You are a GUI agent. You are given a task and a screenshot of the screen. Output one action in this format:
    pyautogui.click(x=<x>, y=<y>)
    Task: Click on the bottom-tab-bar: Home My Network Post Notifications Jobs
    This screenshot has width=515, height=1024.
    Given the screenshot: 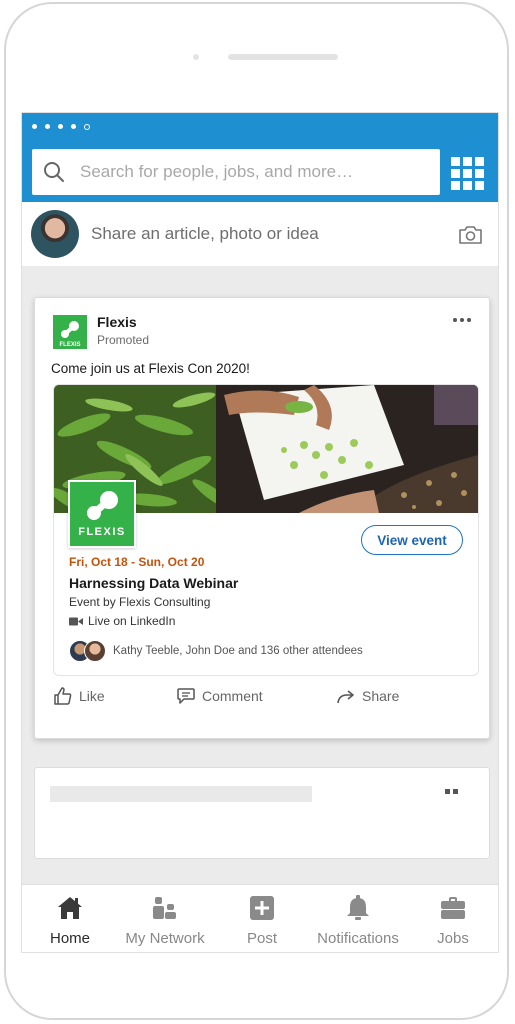 What is the action you would take?
    pyautogui.click(x=260, y=918)
    